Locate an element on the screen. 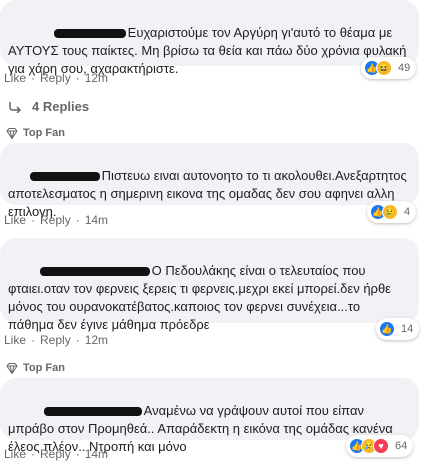  haha-reaction-icon: 😆 is located at coordinates (384, 68).